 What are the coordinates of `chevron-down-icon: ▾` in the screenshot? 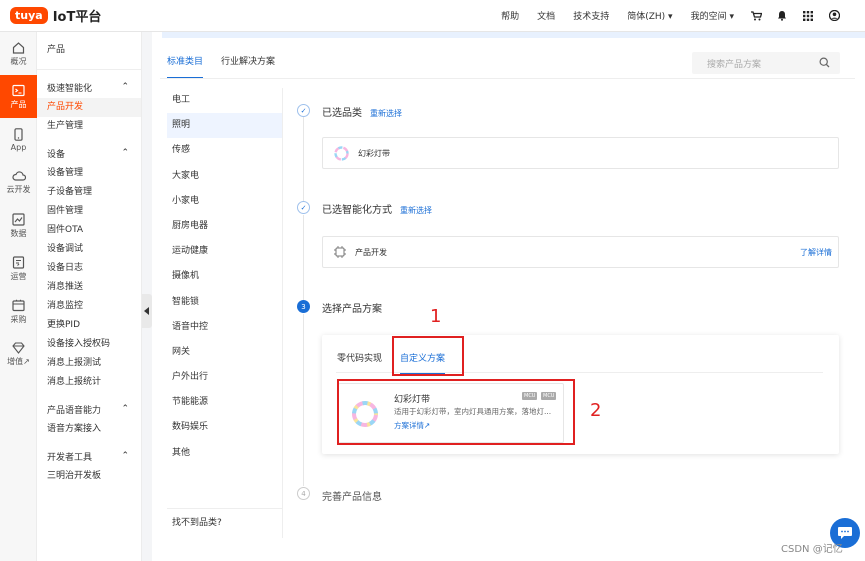 It's located at (731, 17).